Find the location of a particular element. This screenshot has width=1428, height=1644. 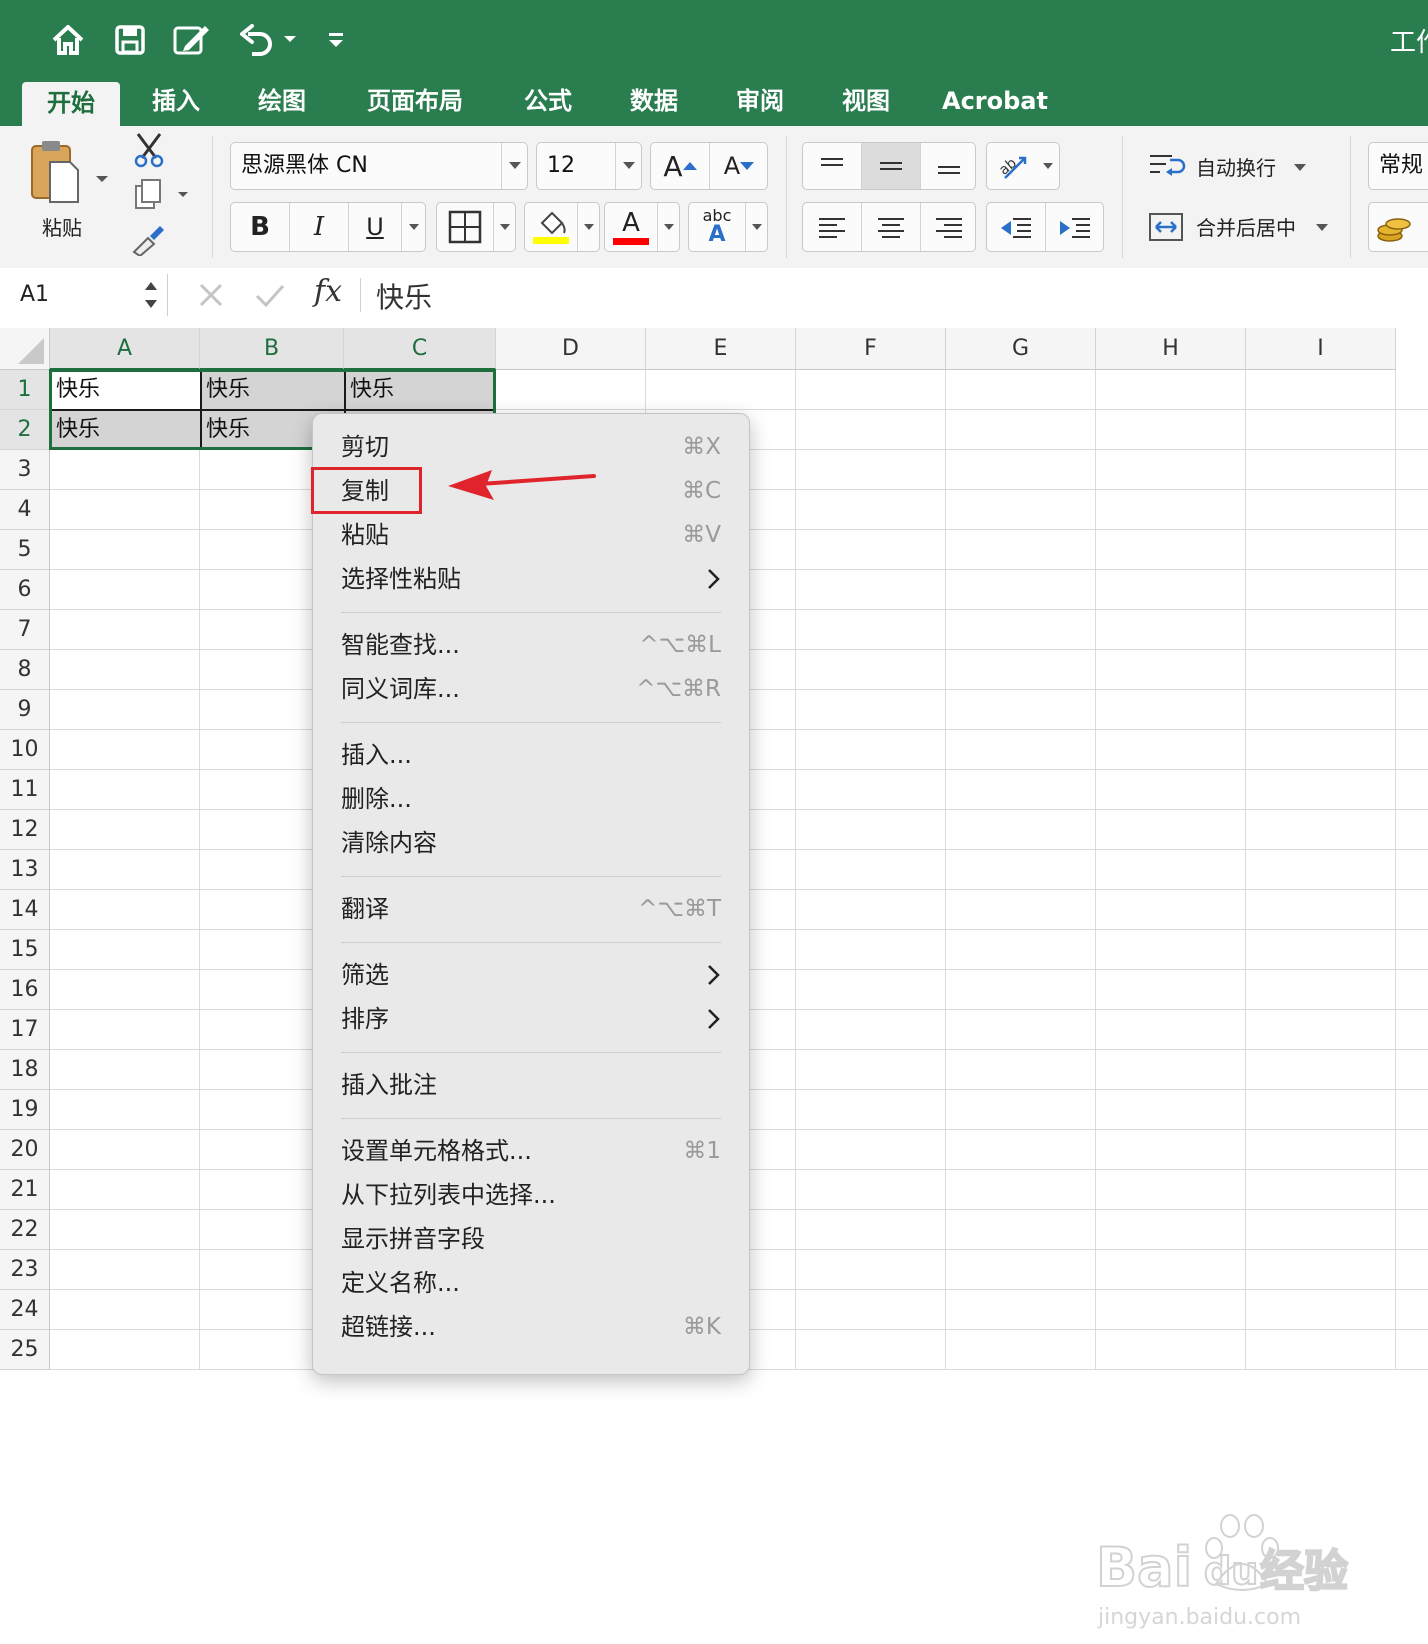

row-header-11: 11 is located at coordinates (25, 790).